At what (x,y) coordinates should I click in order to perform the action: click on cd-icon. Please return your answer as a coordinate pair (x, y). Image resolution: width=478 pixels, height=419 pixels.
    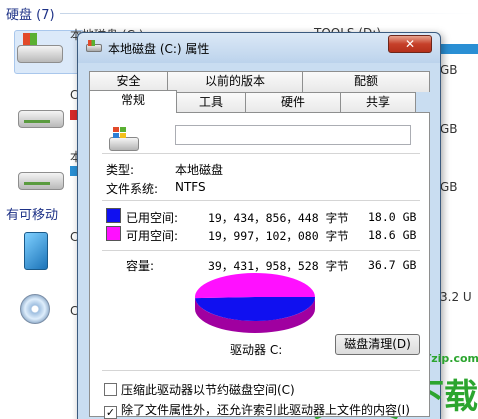
    Looking at the image, I should click on (35, 309).